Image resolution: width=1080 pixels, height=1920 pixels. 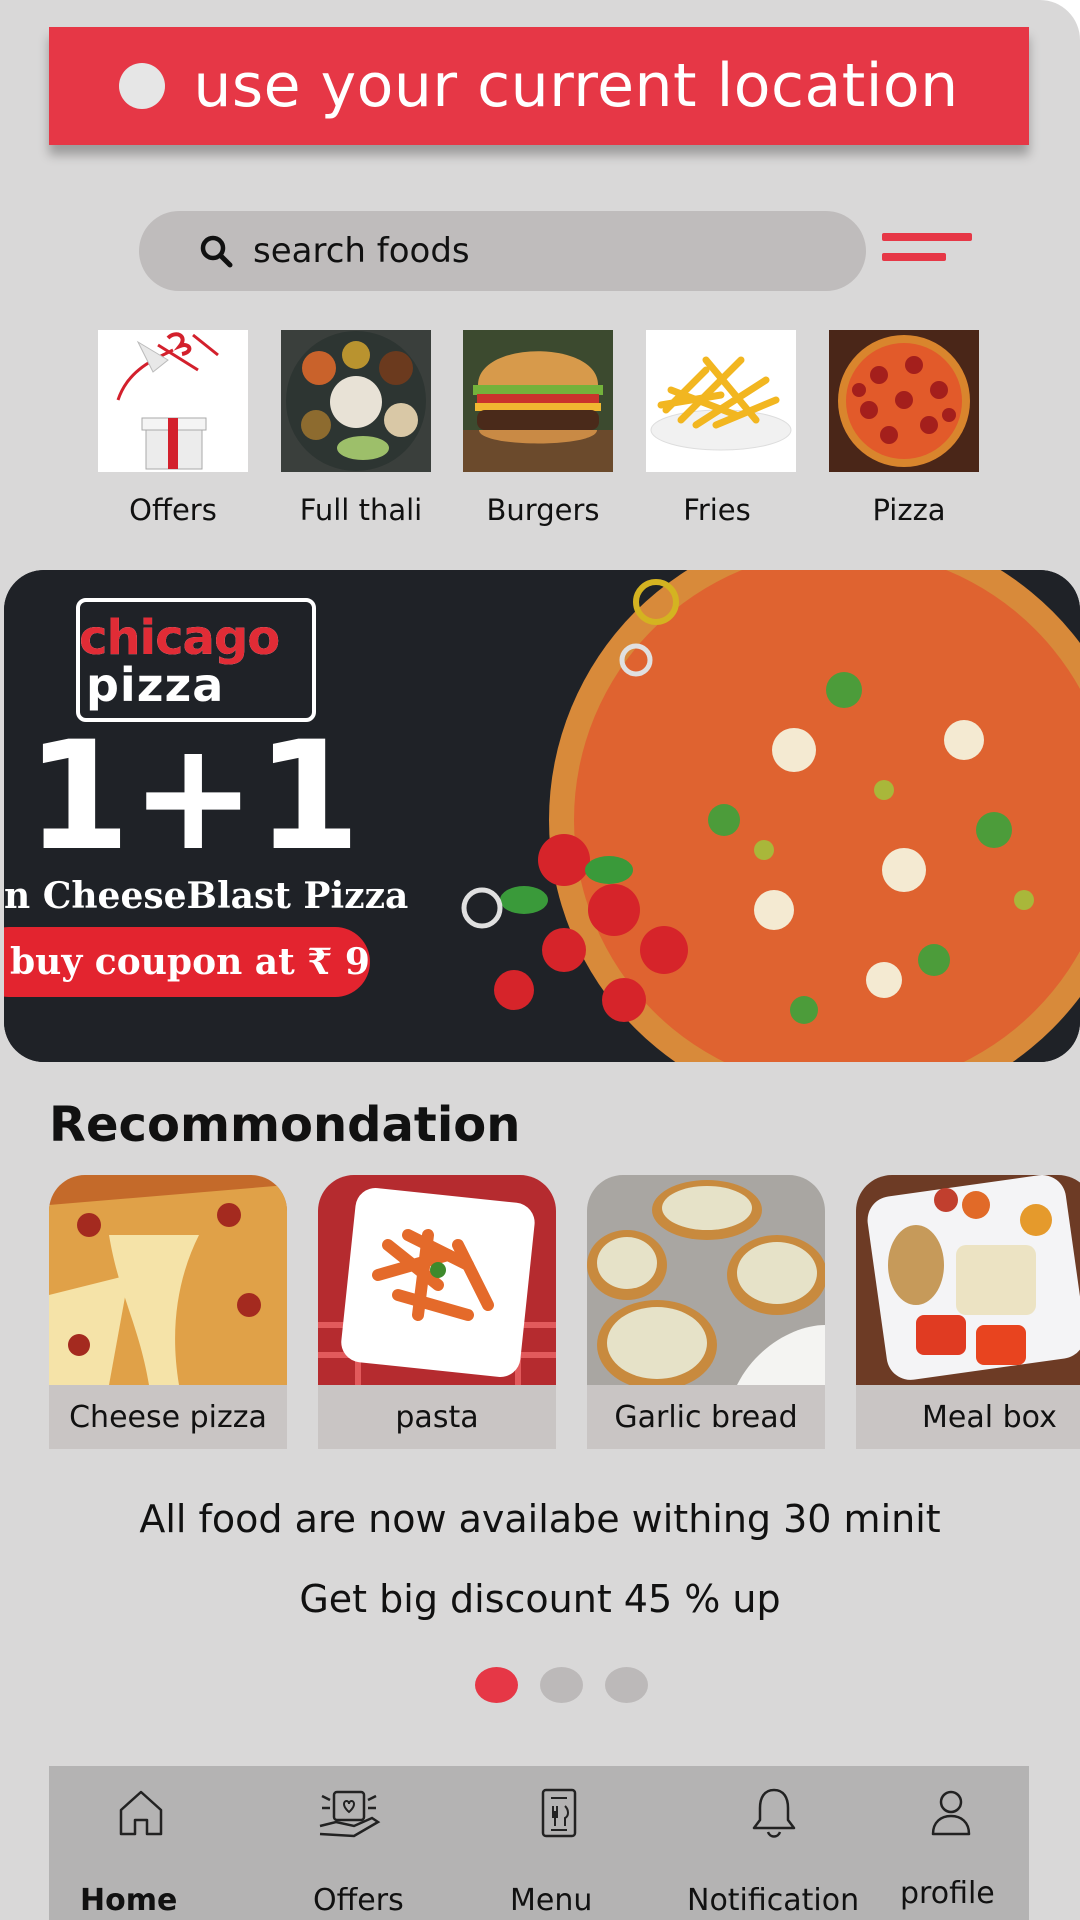 I want to click on home-icon, so click(x=141, y=1813).